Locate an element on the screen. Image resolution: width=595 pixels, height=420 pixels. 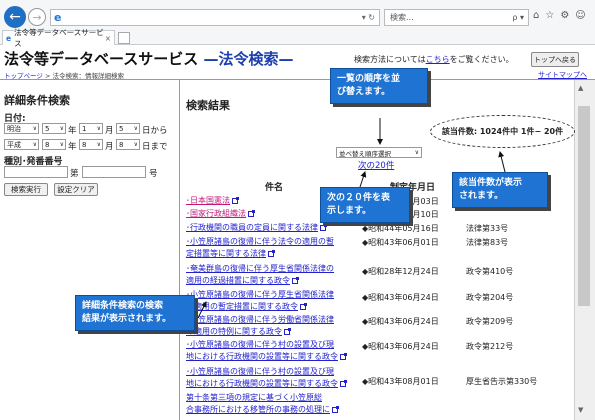
next-callout-line1: 次の２０件を表 is located at coordinates (359, 198).